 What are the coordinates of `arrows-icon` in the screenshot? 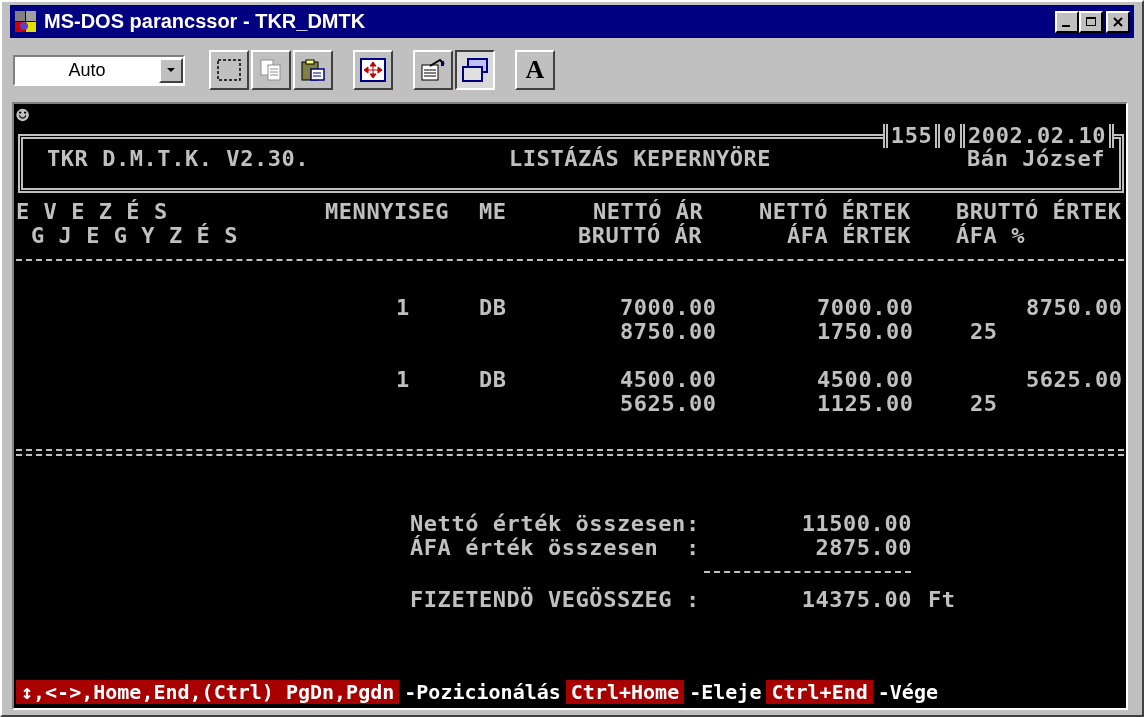 It's located at (373, 70).